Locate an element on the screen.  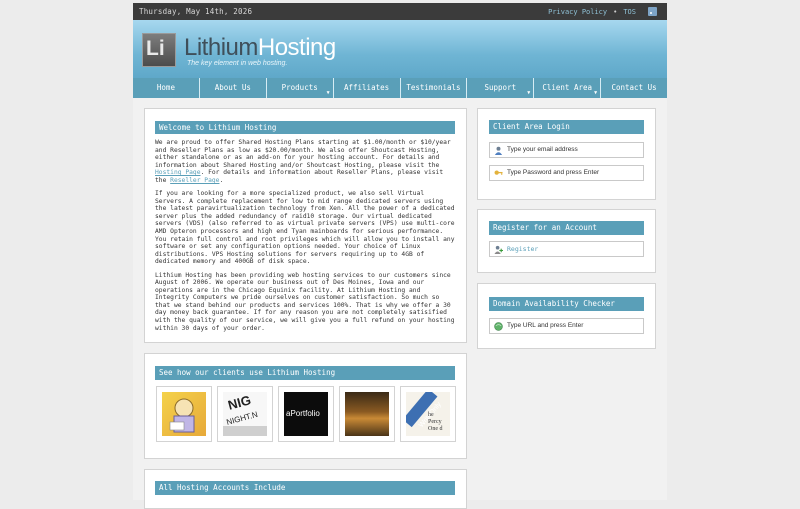
tagline: The key element in web hosting. is located at coordinates (237, 63).